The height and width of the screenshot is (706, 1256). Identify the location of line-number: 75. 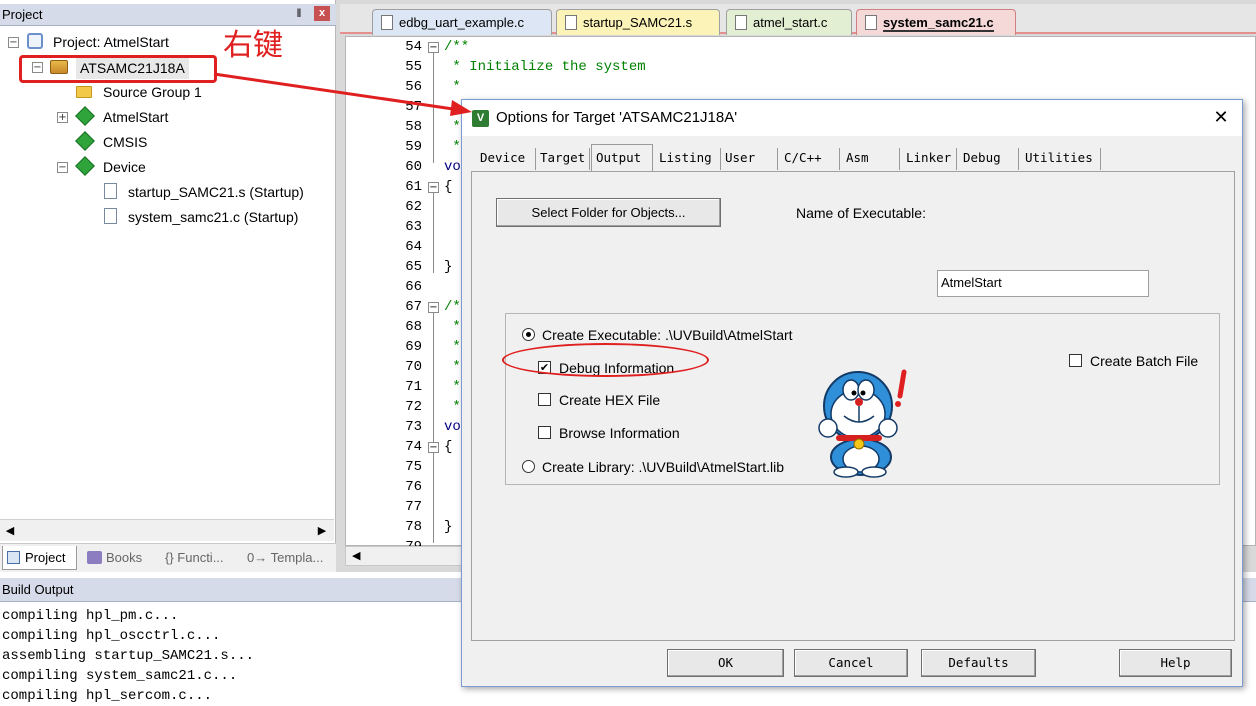
(413, 467).